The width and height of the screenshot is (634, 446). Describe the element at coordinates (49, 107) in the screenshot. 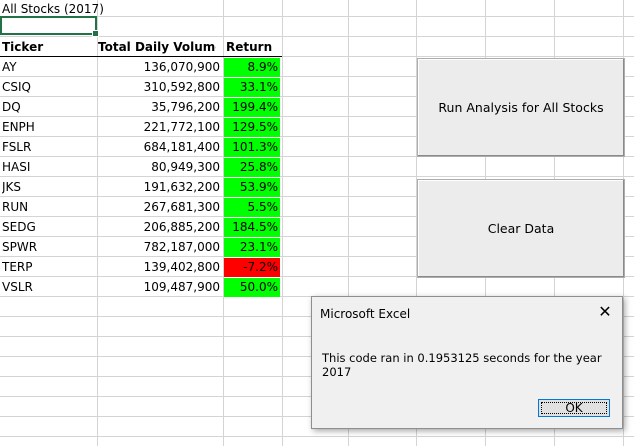

I see `ticker-cell: DQ` at that location.